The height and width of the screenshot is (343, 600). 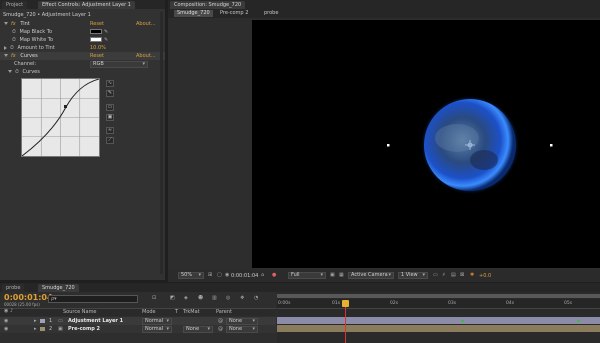 I want to click on hide-shy-icon: ☻, so click(x=200, y=298).